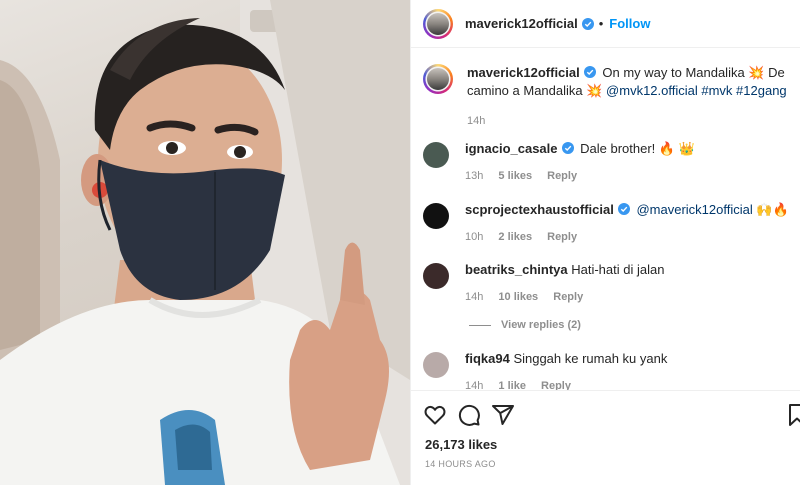 The width and height of the screenshot is (800, 485). What do you see at coordinates (476, 121) in the screenshot?
I see `caption-time: 14h` at bounding box center [476, 121].